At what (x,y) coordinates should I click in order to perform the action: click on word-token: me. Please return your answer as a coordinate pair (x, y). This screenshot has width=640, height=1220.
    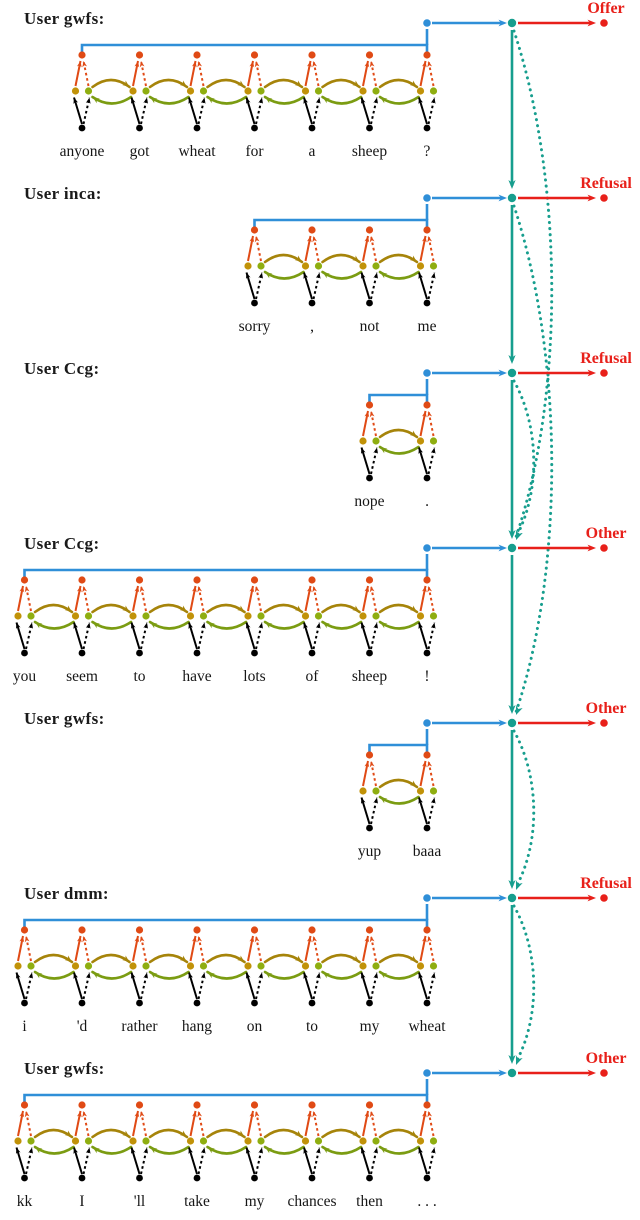
    Looking at the image, I should click on (427, 326).